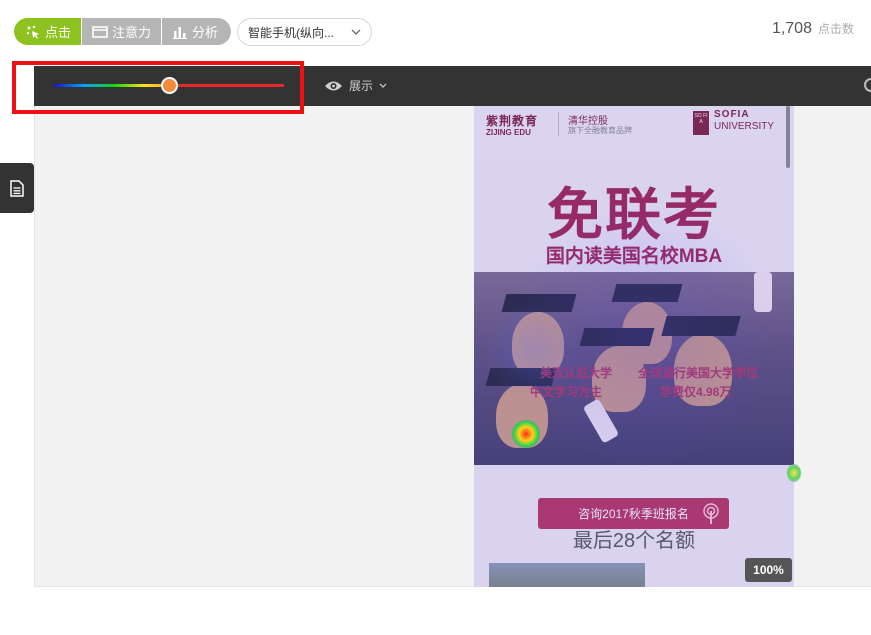 The width and height of the screenshot is (871, 635). I want to click on highlight-box, so click(158, 87).